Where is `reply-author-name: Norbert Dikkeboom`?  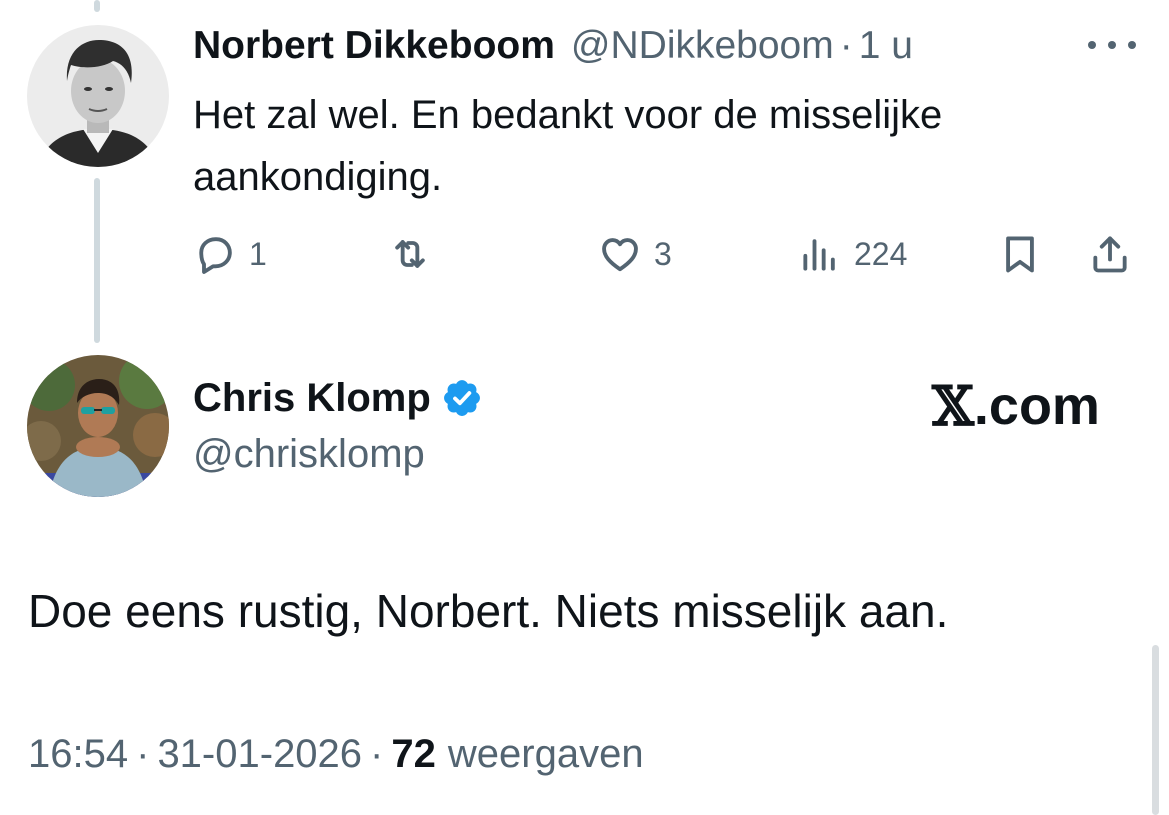 reply-author-name: Norbert Dikkeboom is located at coordinates (374, 46).